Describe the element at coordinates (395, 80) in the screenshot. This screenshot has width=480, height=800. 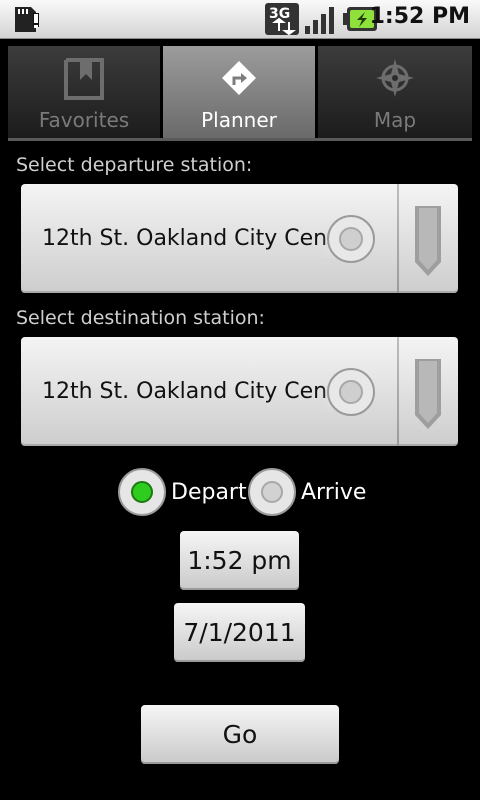
I see `compass-icon` at that location.